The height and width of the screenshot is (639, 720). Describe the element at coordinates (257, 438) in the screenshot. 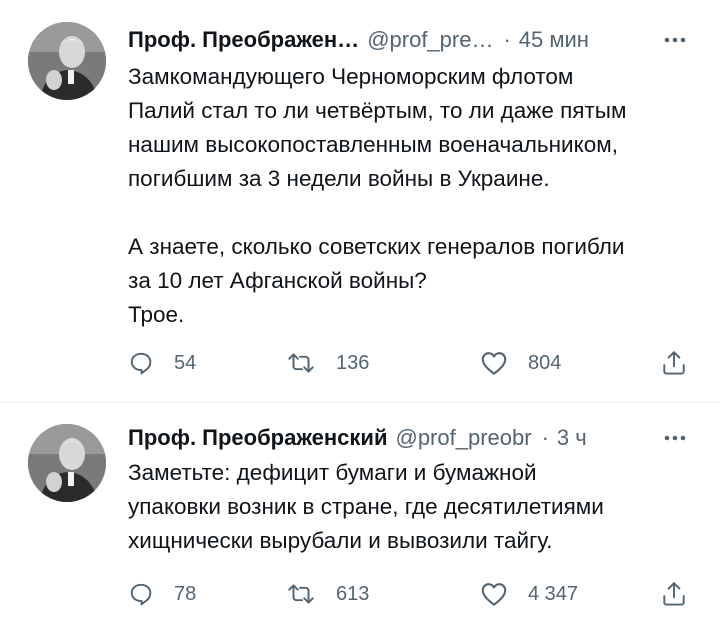

I see `author-name: Проф. Преображенский` at that location.